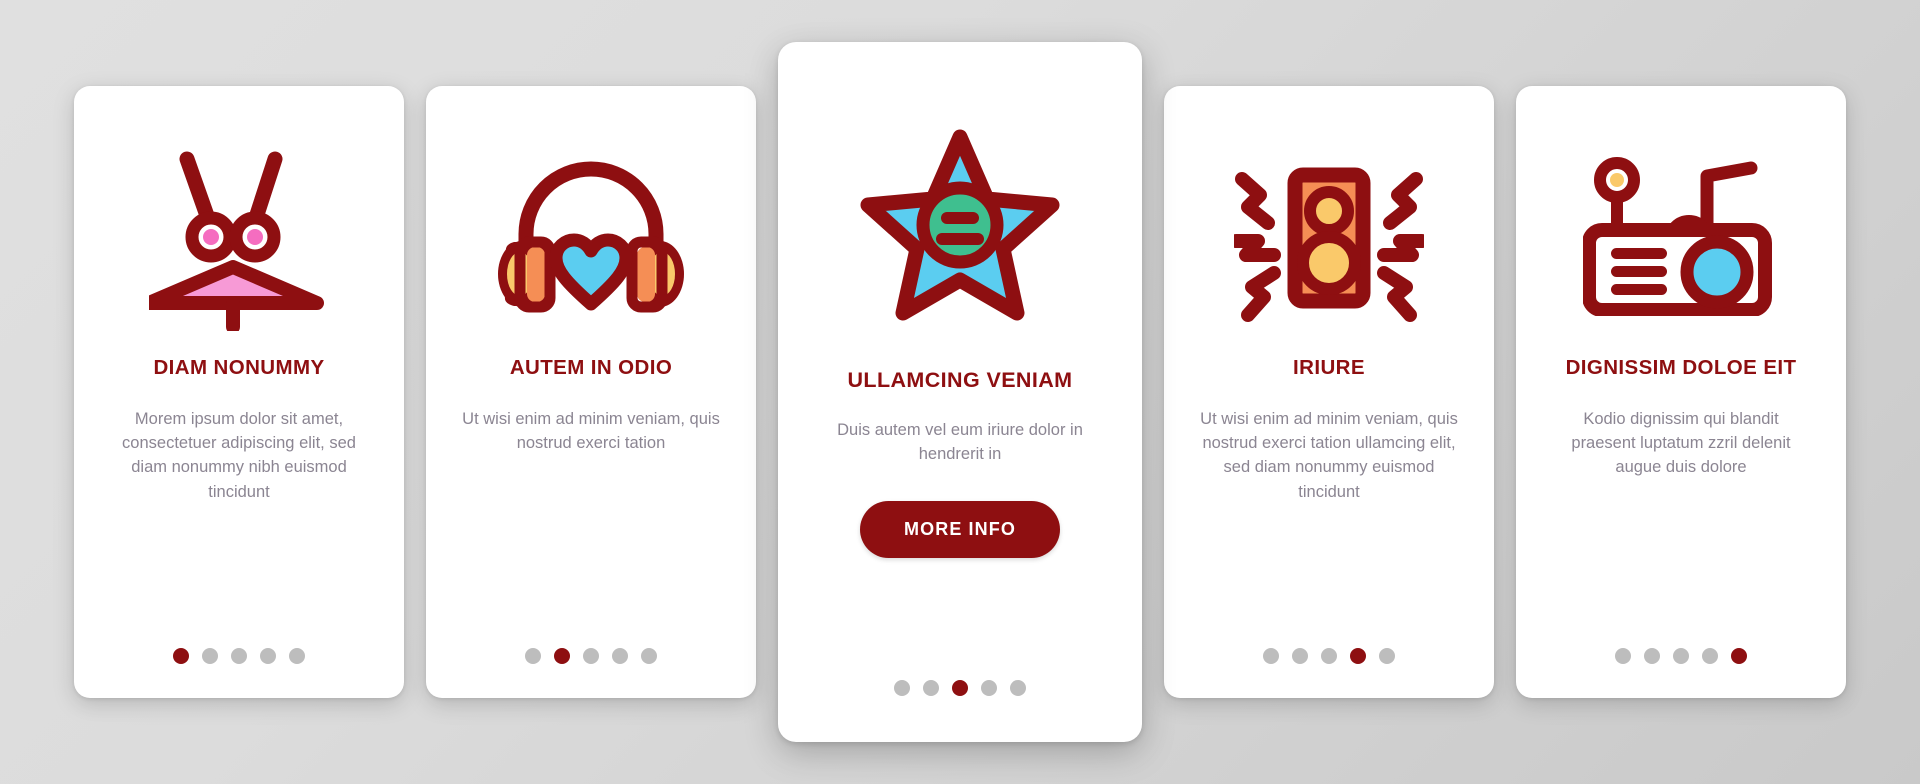 The height and width of the screenshot is (784, 1920). What do you see at coordinates (1681, 367) in the screenshot?
I see `card-title: DIGNISSIM DOLOE EIT` at bounding box center [1681, 367].